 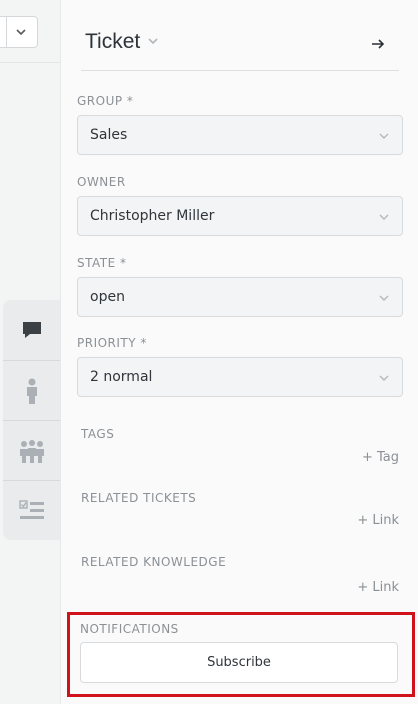 I want to click on customer-icon, so click(x=31, y=391).